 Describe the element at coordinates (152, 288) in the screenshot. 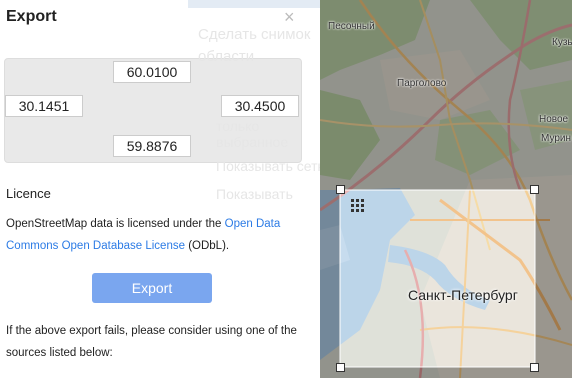

I see `export-button: Export` at that location.